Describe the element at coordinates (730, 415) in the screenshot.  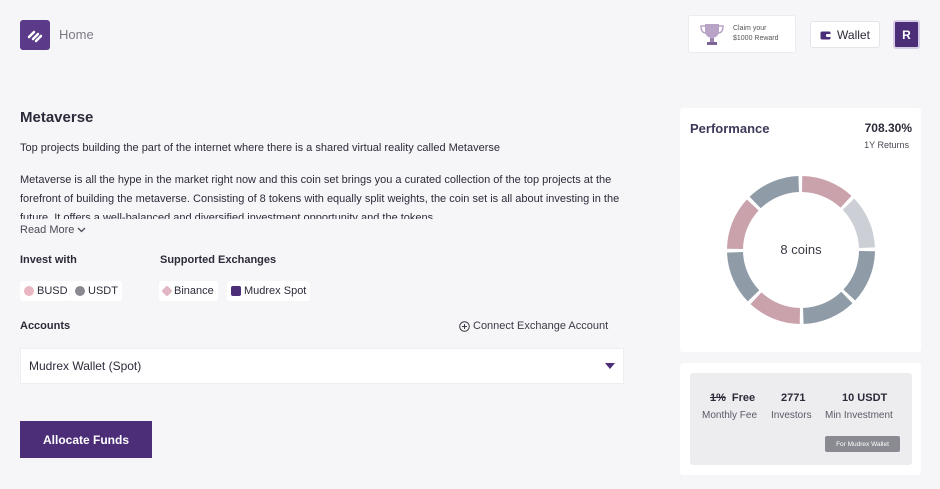
I see `monthly-fee-label: Monthly Fee` at that location.